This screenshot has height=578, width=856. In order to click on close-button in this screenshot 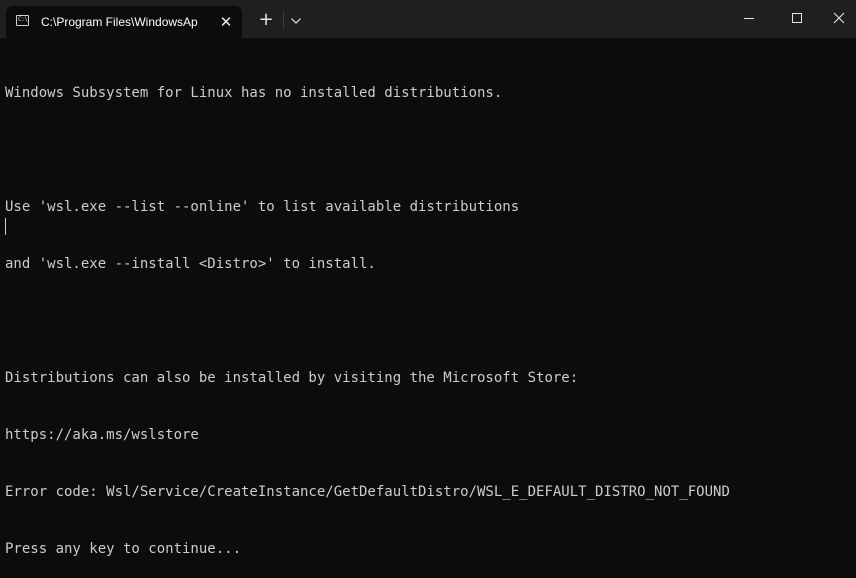, I will do `click(837, 19)`.